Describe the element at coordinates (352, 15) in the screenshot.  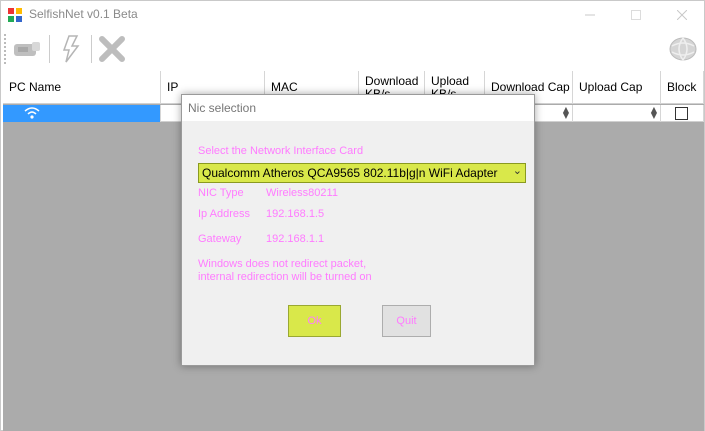
I see `title-bar: SelfishNet v0.1 Beta` at that location.